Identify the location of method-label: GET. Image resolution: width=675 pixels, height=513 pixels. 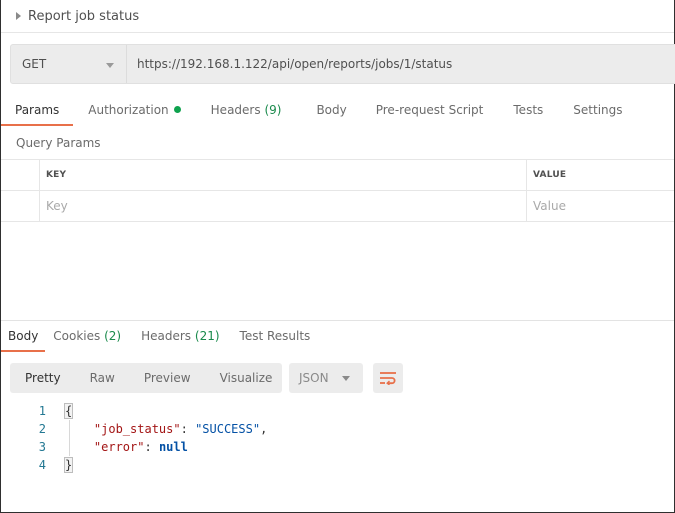
(34, 64).